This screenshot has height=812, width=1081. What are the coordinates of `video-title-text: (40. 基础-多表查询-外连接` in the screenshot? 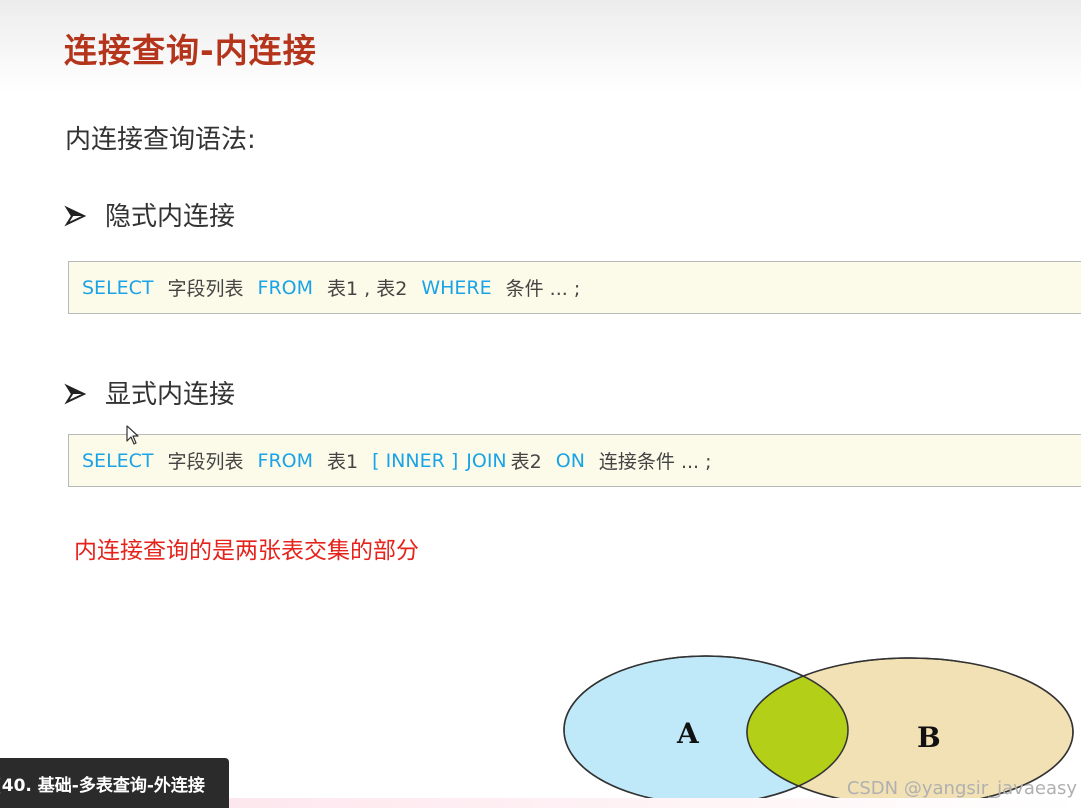 It's located at (102, 785).